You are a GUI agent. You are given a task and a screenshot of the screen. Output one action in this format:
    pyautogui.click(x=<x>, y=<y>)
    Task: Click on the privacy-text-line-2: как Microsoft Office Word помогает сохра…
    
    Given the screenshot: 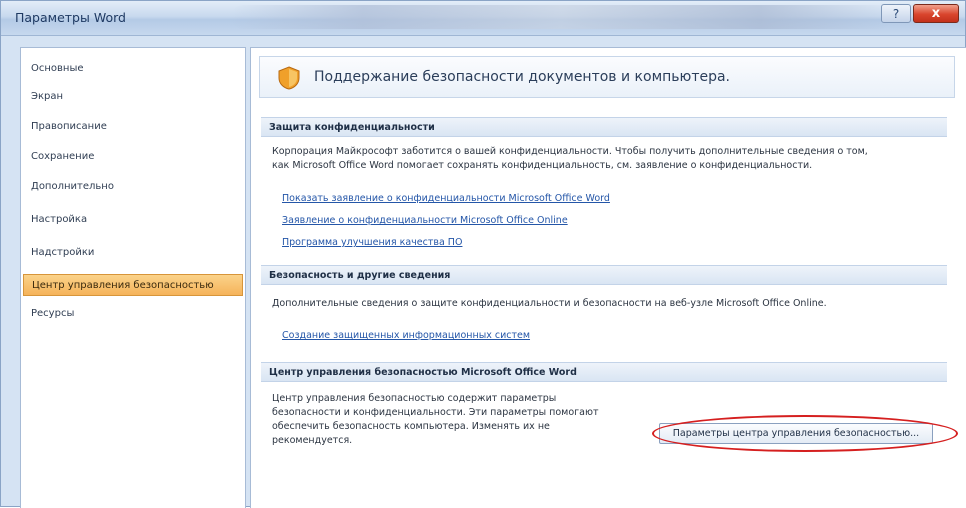 What is the action you would take?
    pyautogui.click(x=542, y=165)
    